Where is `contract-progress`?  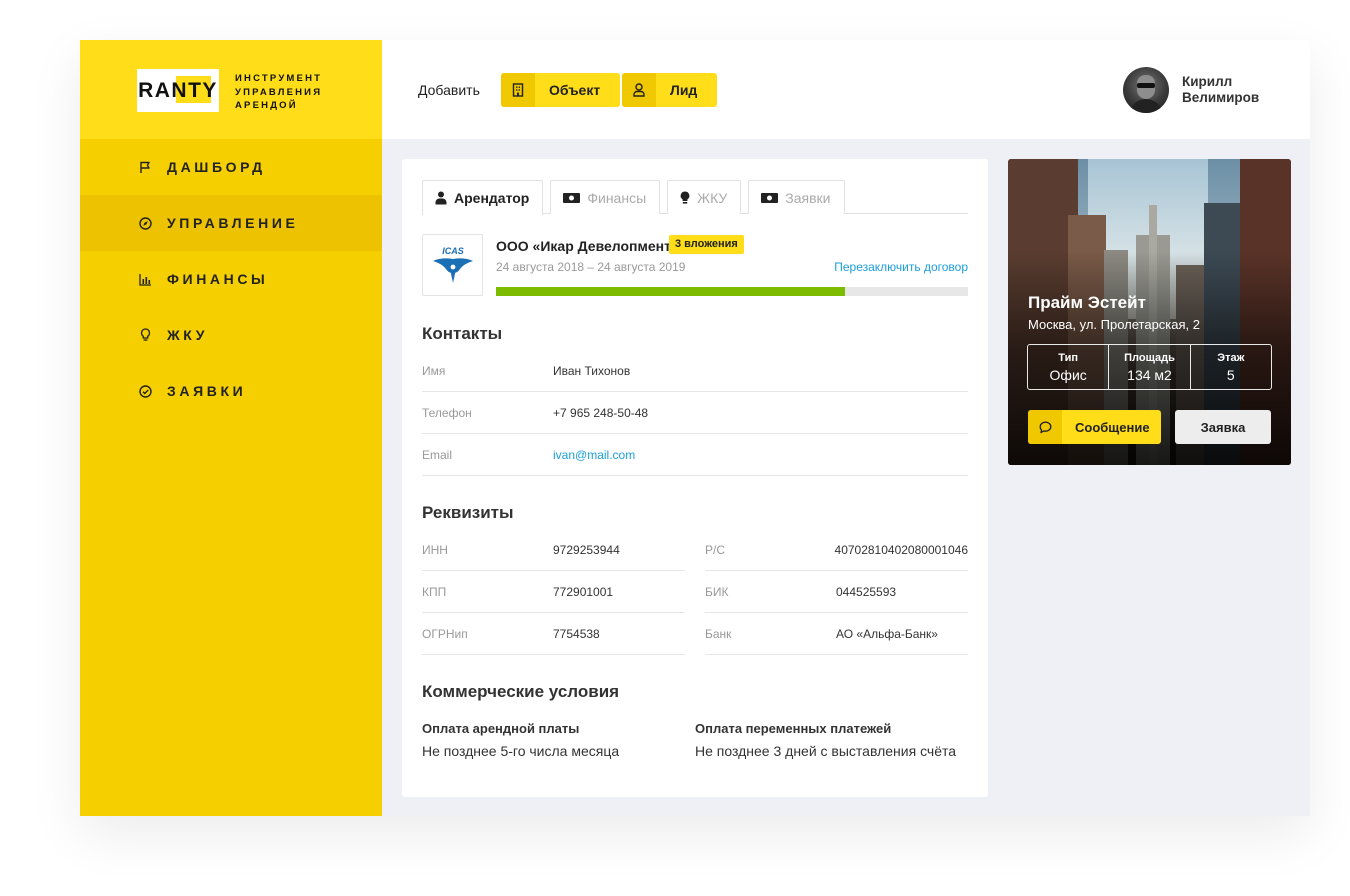 contract-progress is located at coordinates (732, 291).